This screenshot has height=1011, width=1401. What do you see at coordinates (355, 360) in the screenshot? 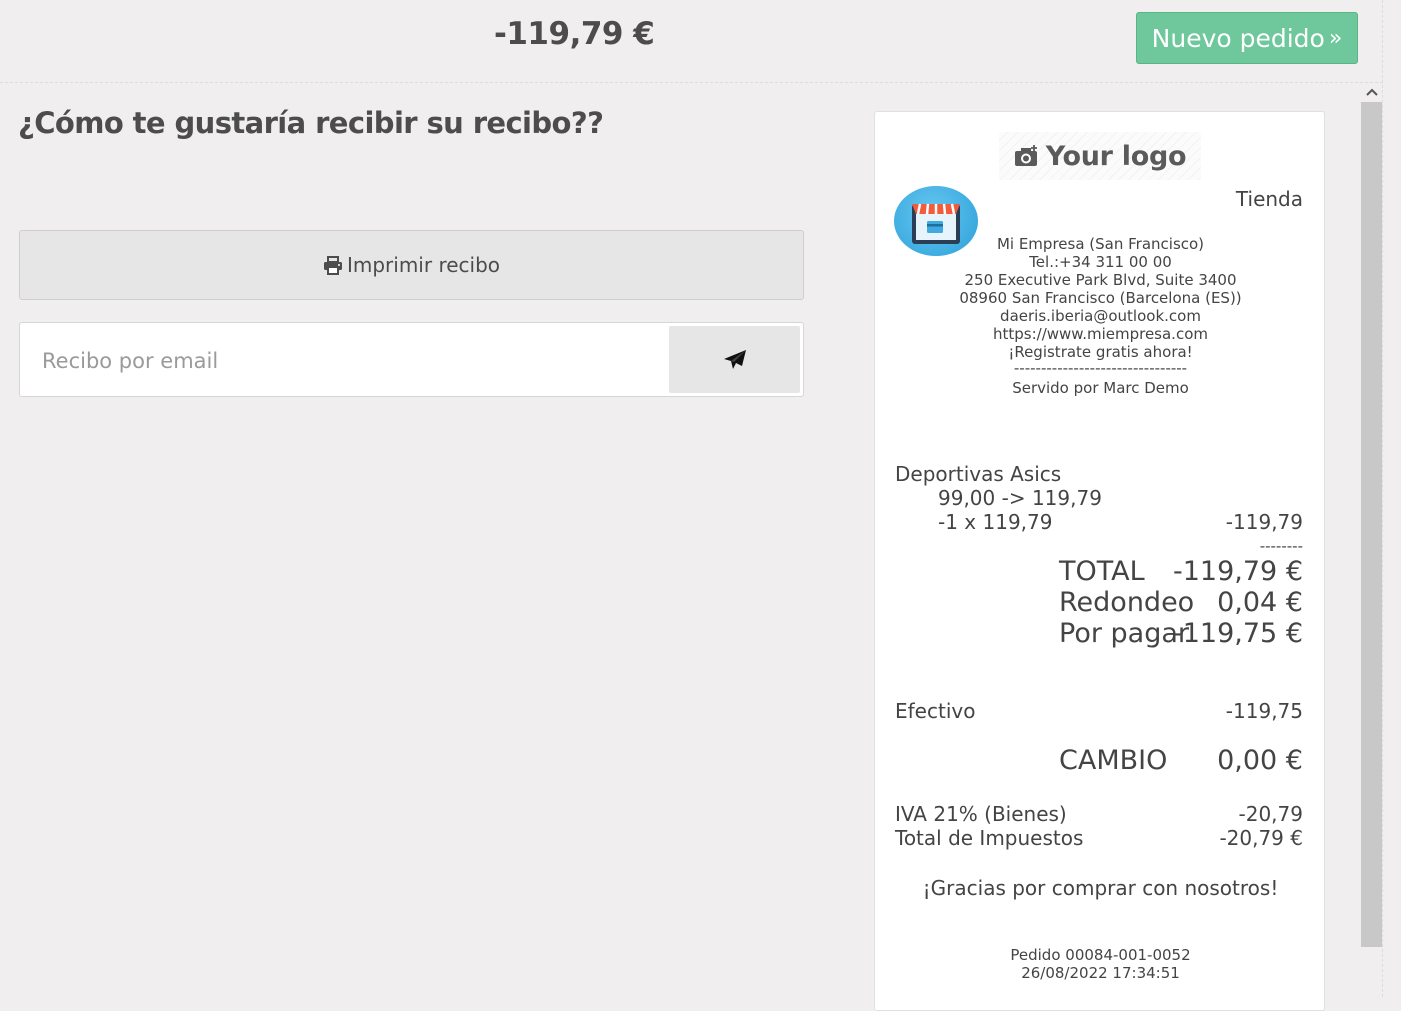
I see `email-receipt-input` at bounding box center [355, 360].